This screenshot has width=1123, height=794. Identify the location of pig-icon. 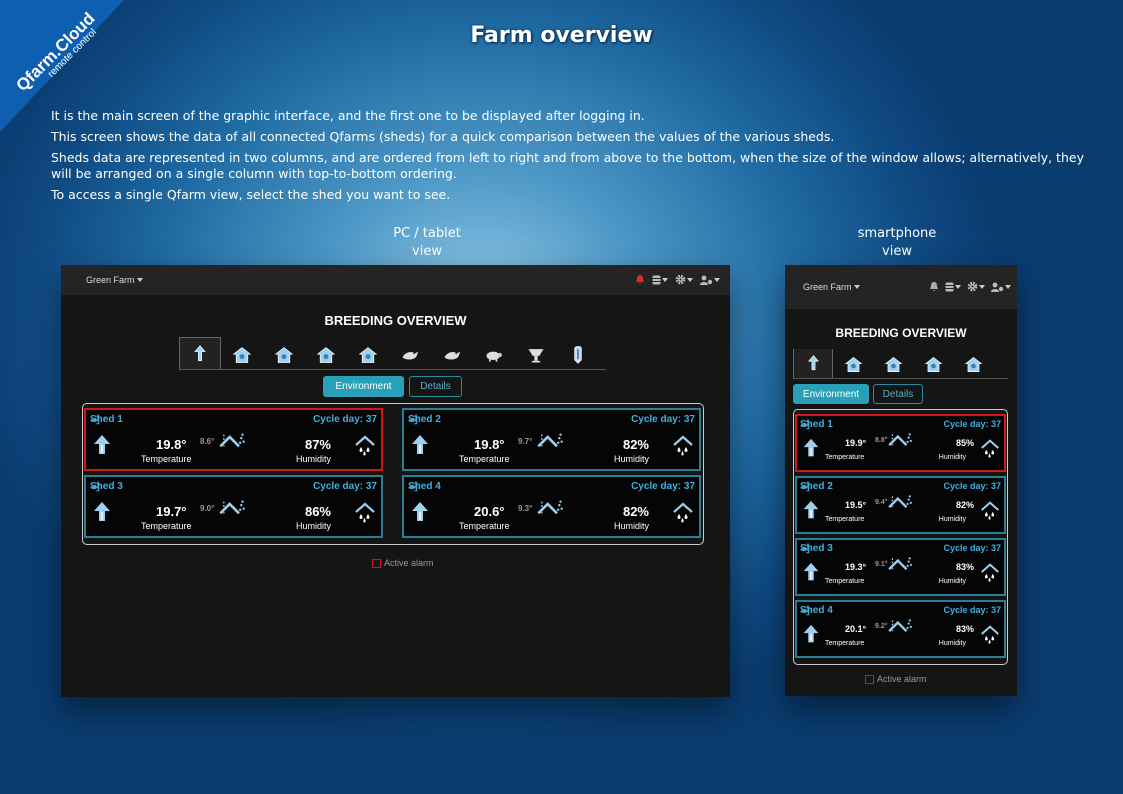
(494, 356).